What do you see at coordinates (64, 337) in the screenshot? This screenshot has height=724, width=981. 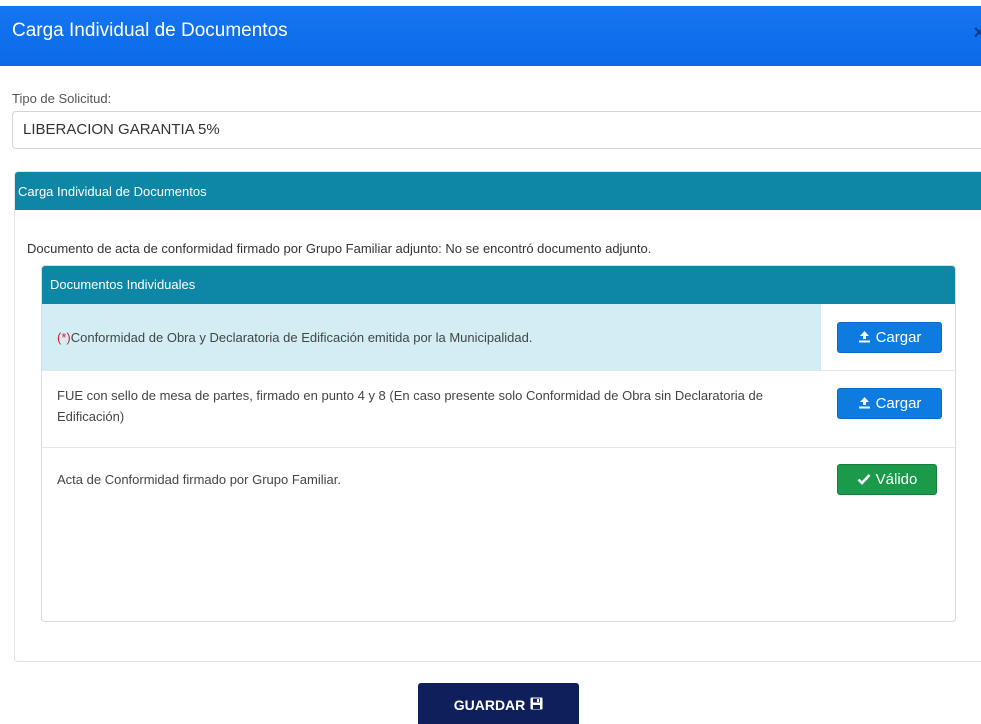 I see `required-mark: (*)` at bounding box center [64, 337].